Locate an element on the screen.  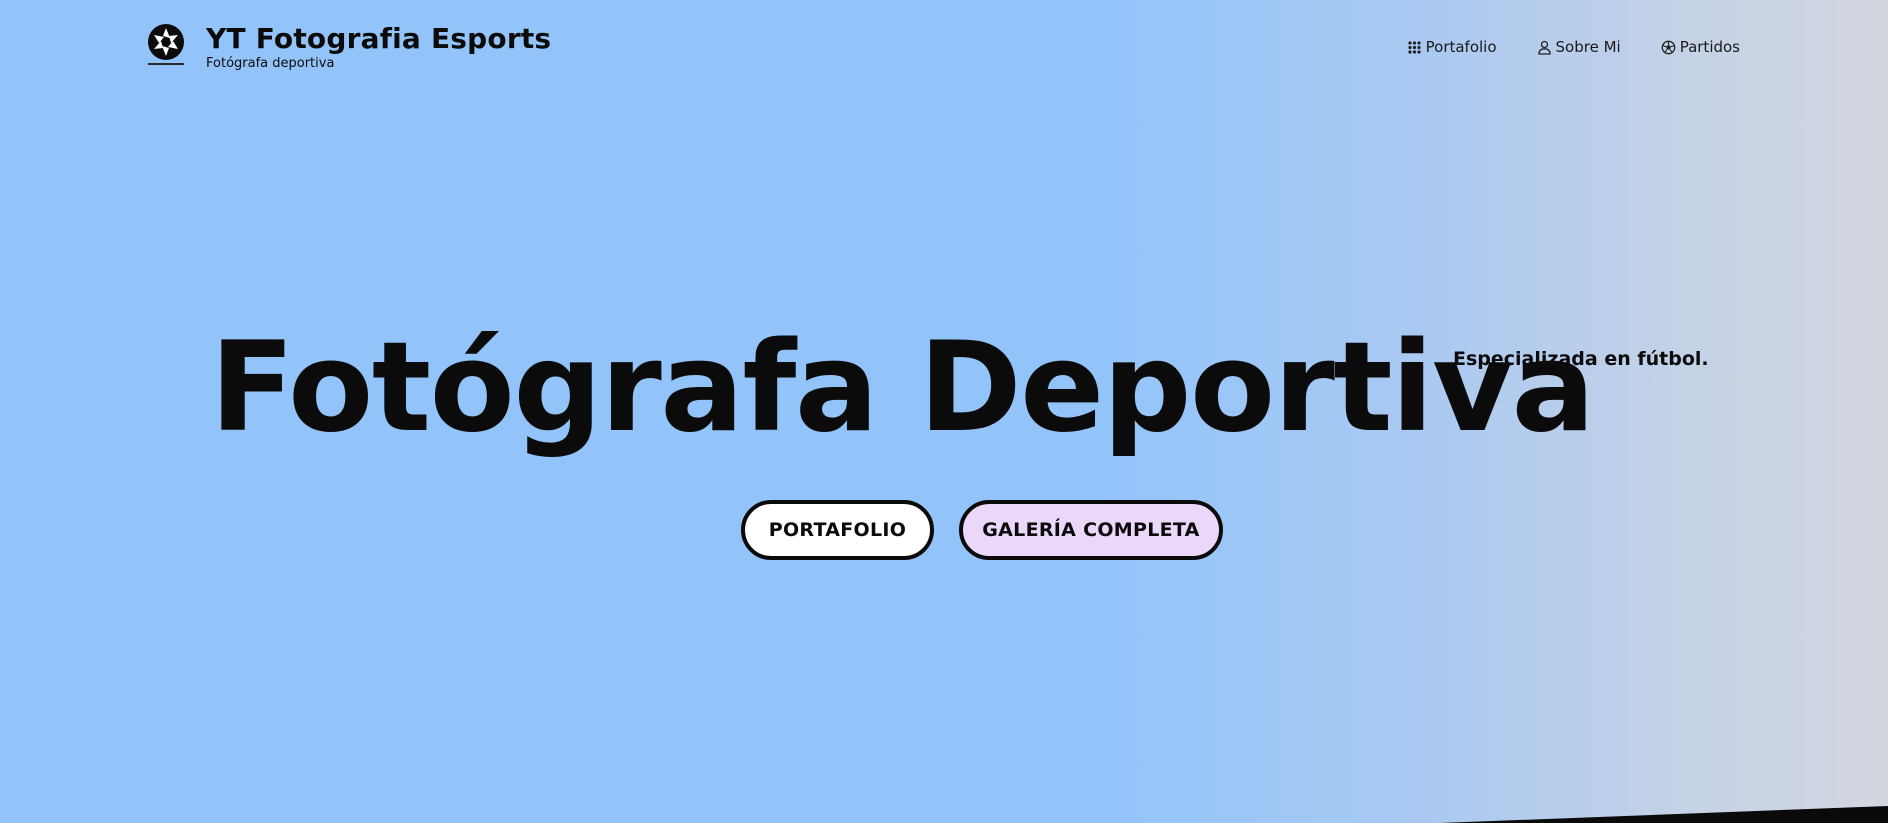
nav-item-partidos: Partidos is located at coordinates (1700, 47).